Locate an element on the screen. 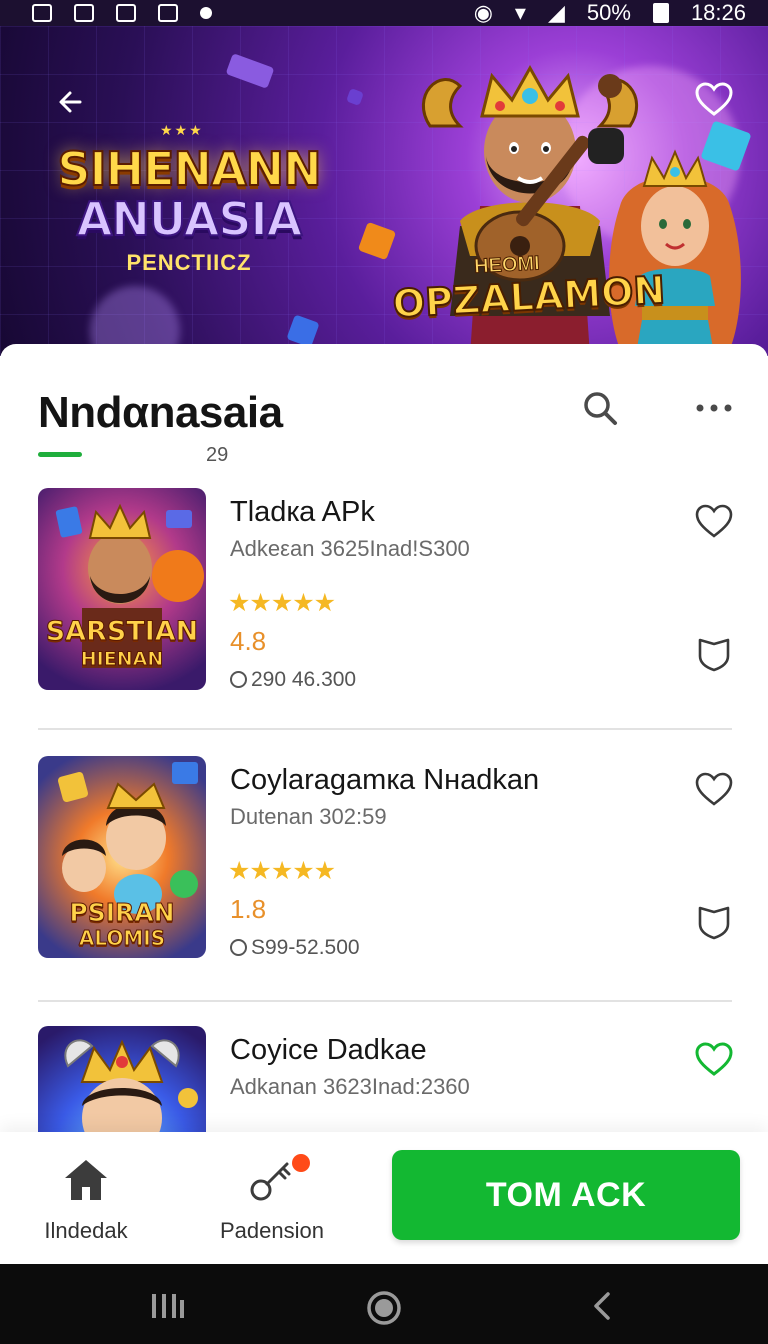  clock: 18:26 is located at coordinates (718, 12).